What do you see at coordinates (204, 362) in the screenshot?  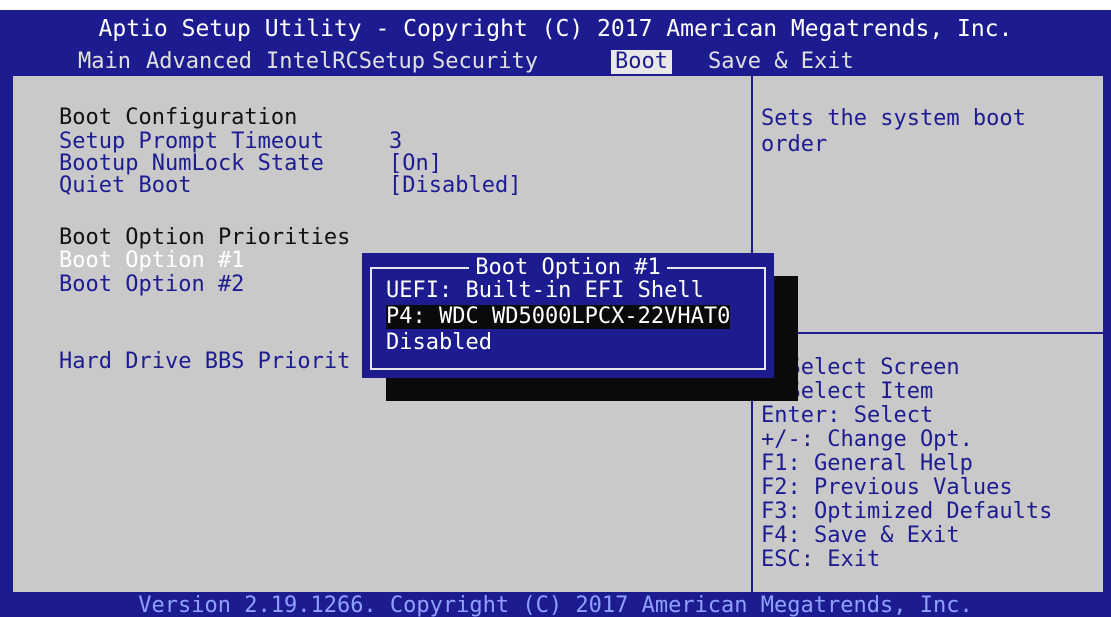 I see `hdd-bbs-priorities: Hard Drive BBS Priorit` at bounding box center [204, 362].